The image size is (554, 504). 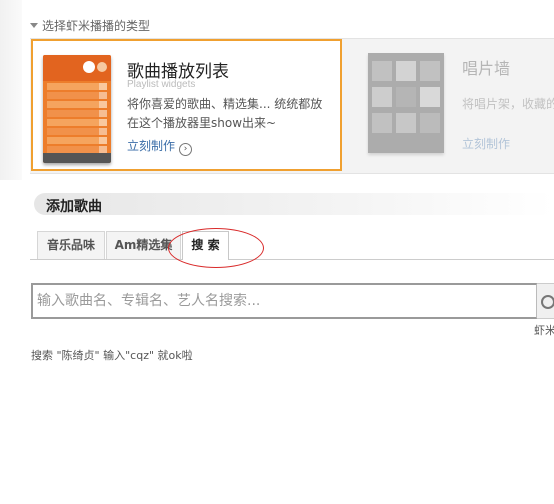 I want to click on collapse-triangle-icon, so click(x=34, y=25).